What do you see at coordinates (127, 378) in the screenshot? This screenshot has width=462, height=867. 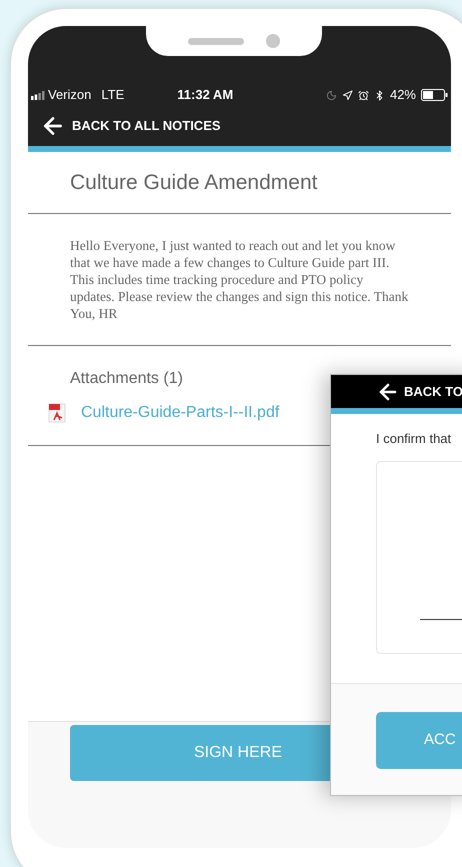 I see `attachments-heading: Attachments (1)` at bounding box center [127, 378].